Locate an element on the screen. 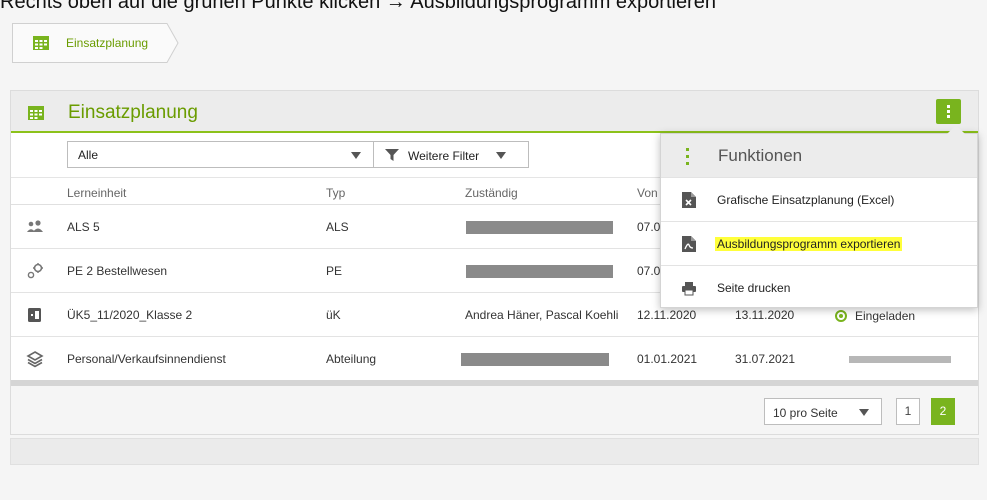  menu-item-label: Ausbildungsprogramm exportieren is located at coordinates (809, 244).